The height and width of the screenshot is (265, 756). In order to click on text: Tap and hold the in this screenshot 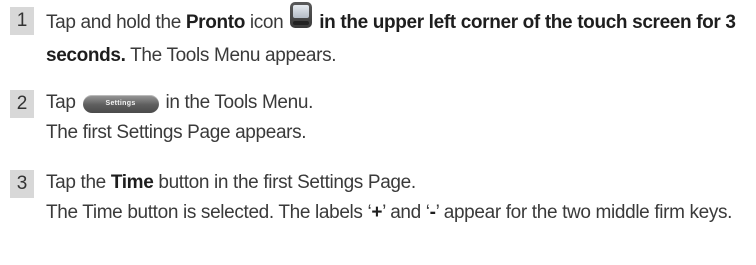, I will do `click(116, 23)`.